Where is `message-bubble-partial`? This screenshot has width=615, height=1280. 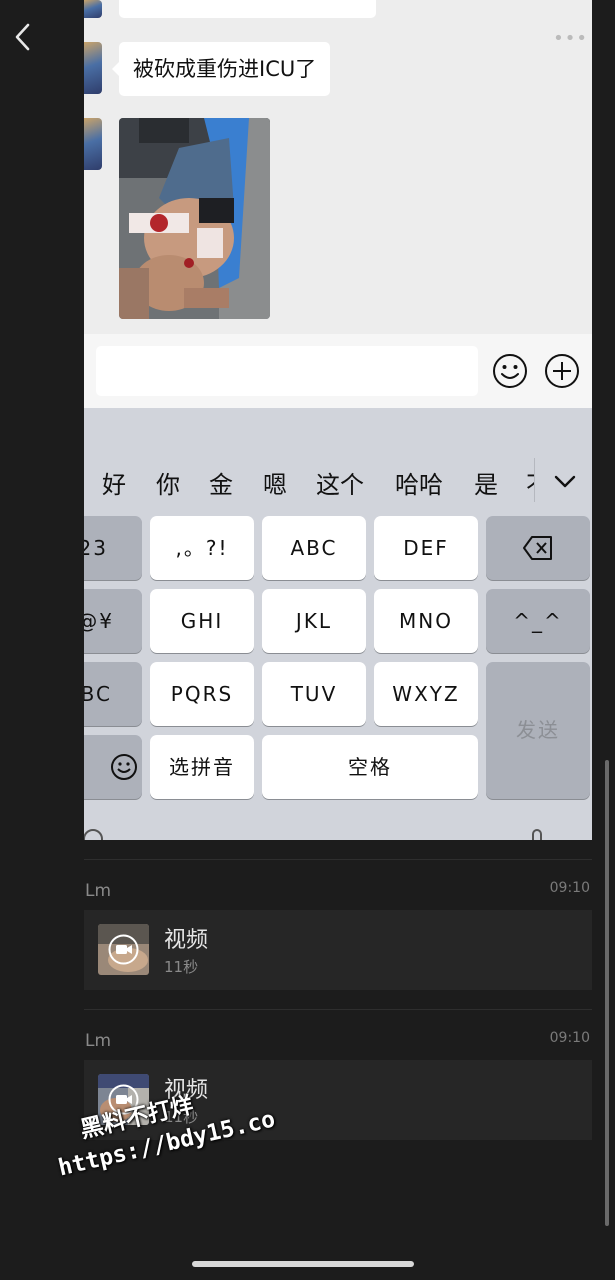
message-bubble-partial is located at coordinates (247, 9).